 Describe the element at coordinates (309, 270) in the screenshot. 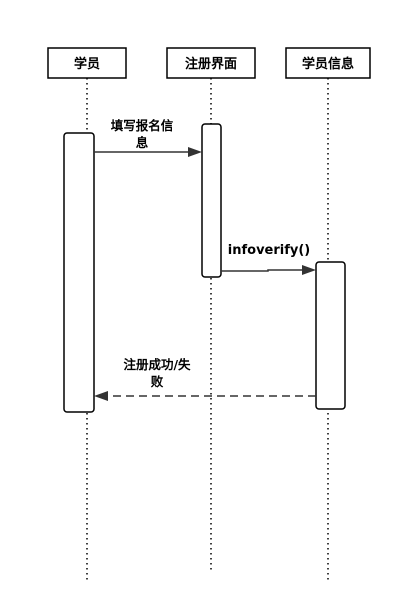

I see `message-infoverify-arrowhead` at that location.